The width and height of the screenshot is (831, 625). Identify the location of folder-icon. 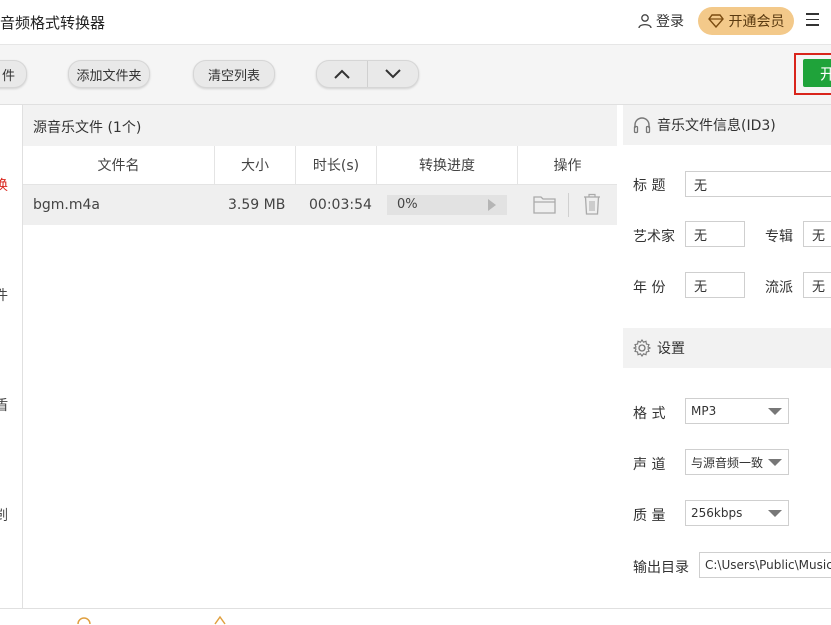
(544, 204).